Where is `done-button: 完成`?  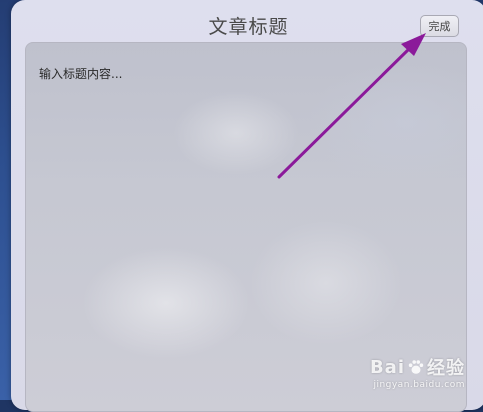
done-button: 完成 is located at coordinates (439, 26).